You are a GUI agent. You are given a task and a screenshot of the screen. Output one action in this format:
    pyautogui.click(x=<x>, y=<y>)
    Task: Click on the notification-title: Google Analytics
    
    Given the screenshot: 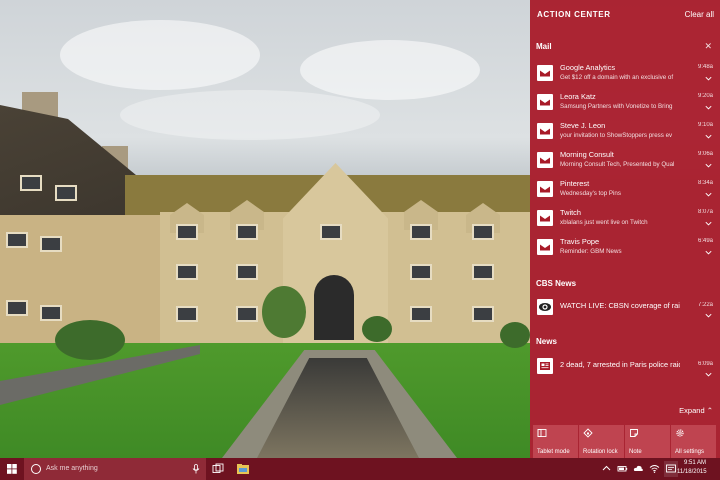 What is the action you would take?
    pyautogui.click(x=588, y=67)
    